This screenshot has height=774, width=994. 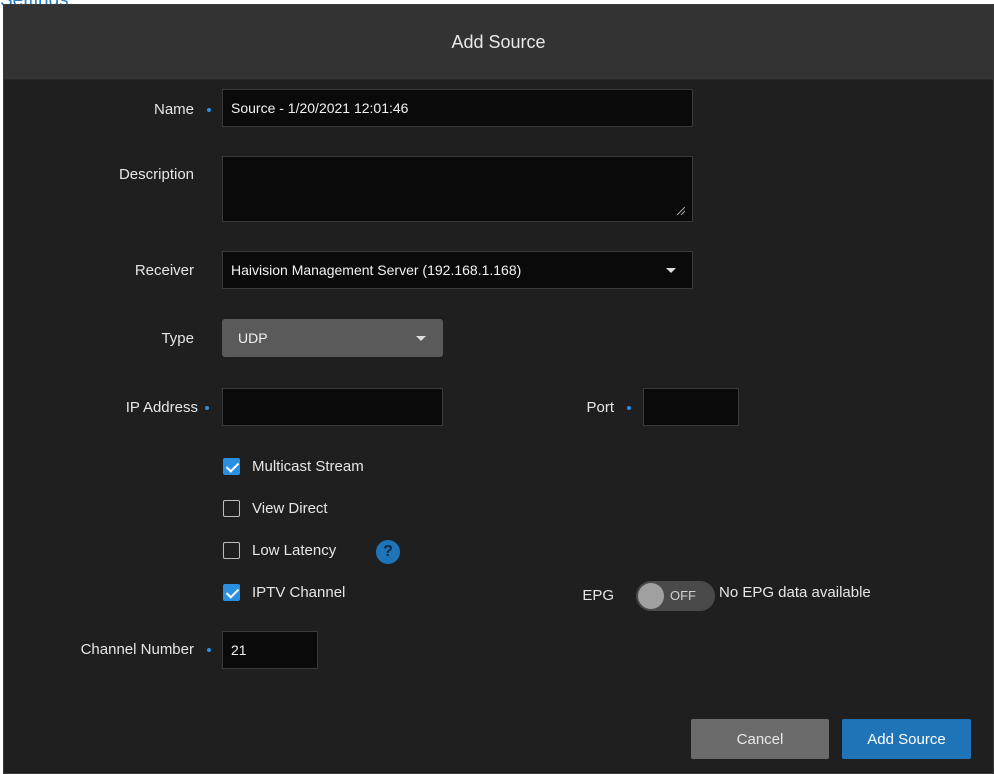 What do you see at coordinates (231, 592) in the screenshot?
I see `iptv-channel-checkbox` at bounding box center [231, 592].